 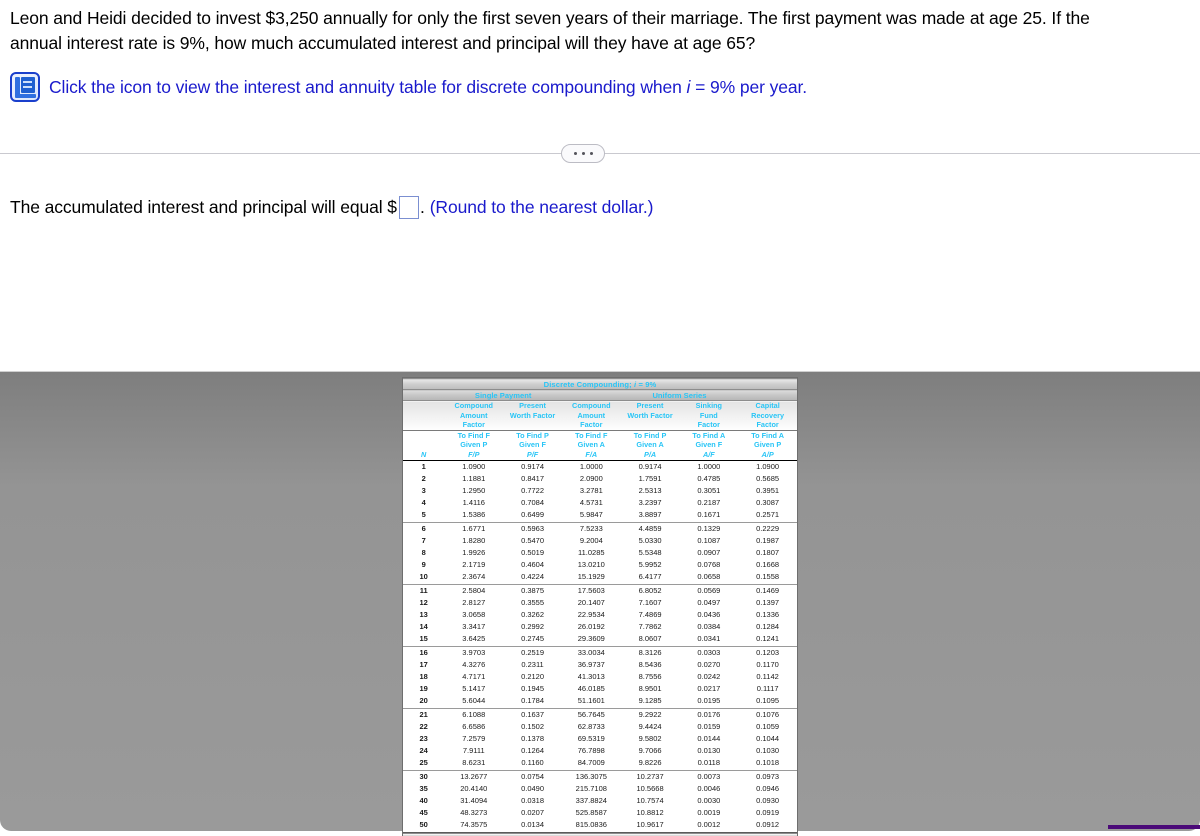 I want to click on colhead-pf: Present Worth Factor, so click(x=532, y=415).